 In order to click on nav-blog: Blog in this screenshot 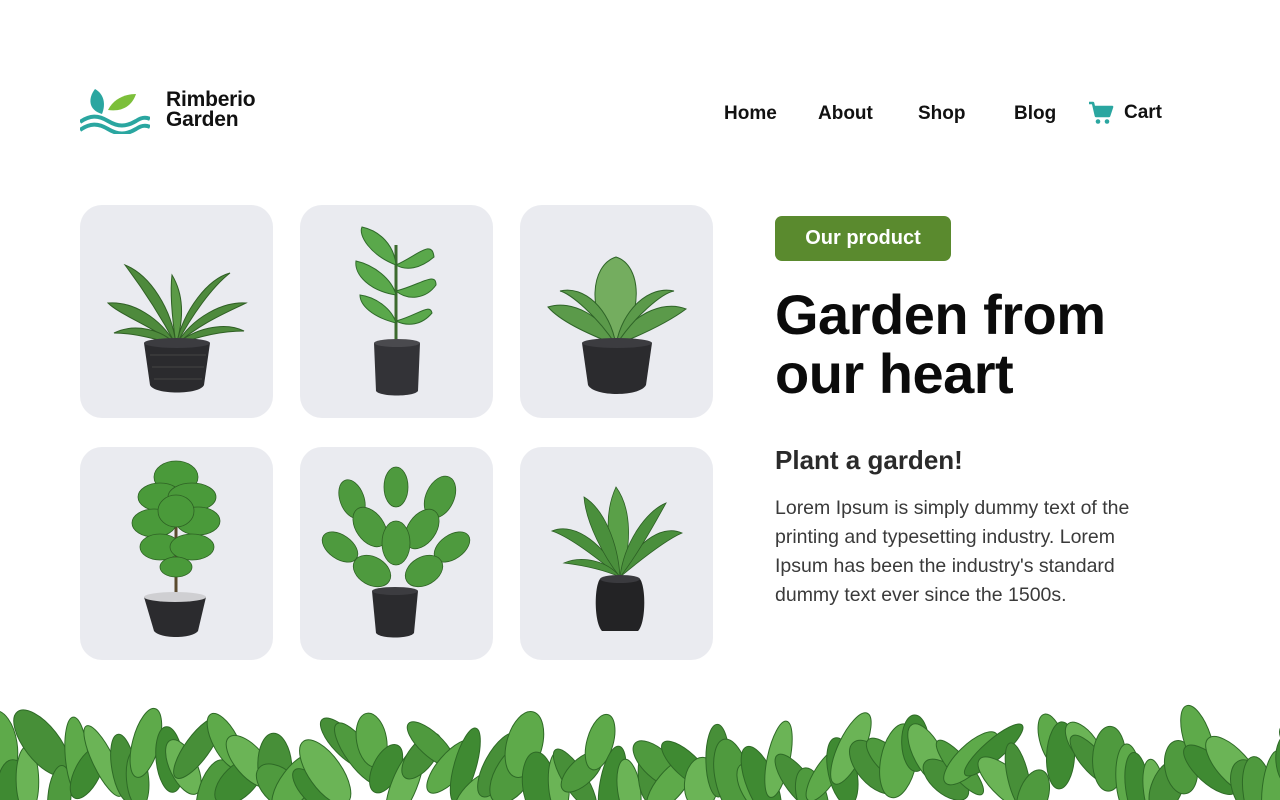, I will do `click(1035, 114)`.